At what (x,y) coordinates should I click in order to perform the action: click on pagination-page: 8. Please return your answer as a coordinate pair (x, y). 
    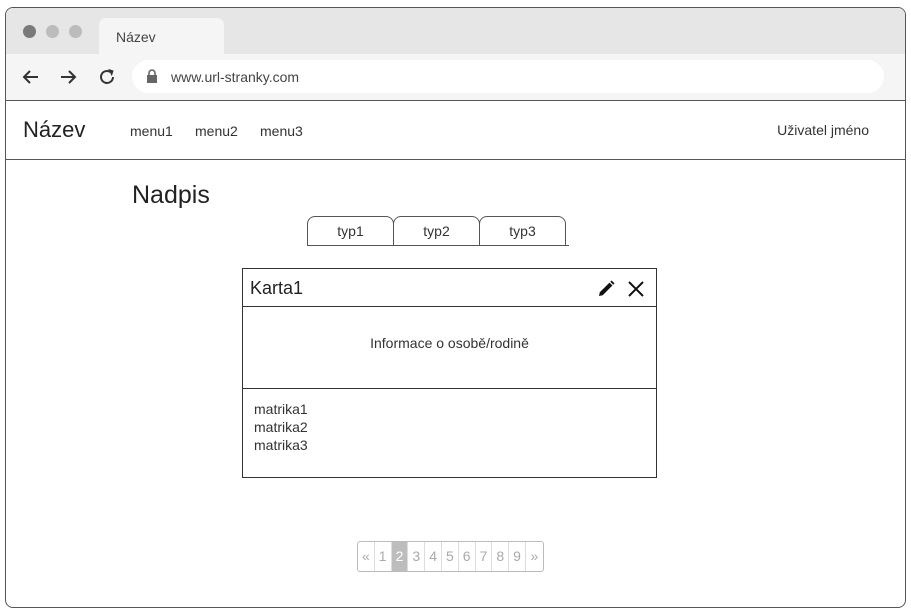
    Looking at the image, I should click on (501, 556).